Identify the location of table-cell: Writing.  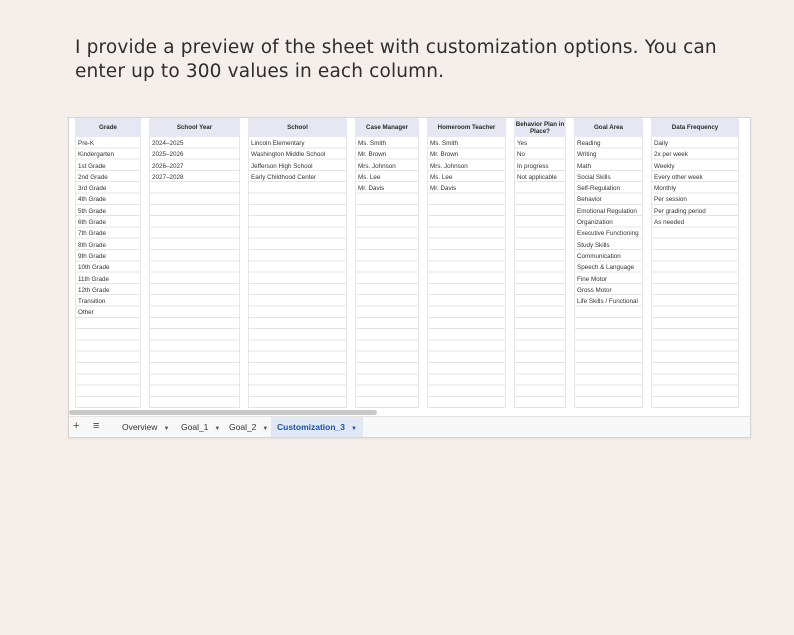
(608, 154).